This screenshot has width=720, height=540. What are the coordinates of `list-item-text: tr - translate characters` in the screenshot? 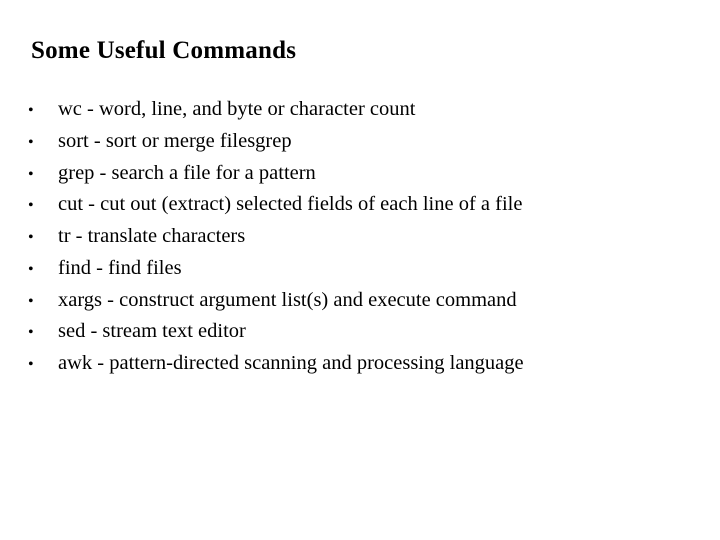 It's located at (152, 236).